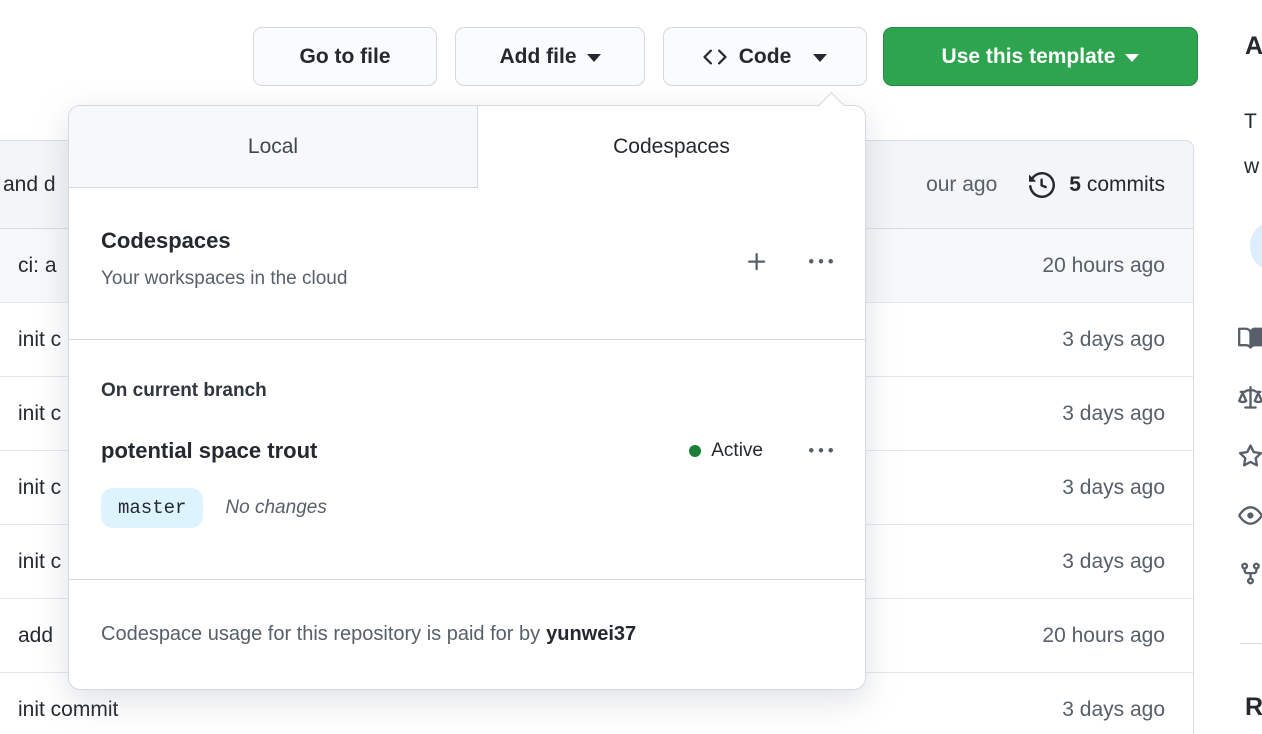 This screenshot has width=1262, height=734. What do you see at coordinates (152, 508) in the screenshot?
I see `branch-badge: master` at bounding box center [152, 508].